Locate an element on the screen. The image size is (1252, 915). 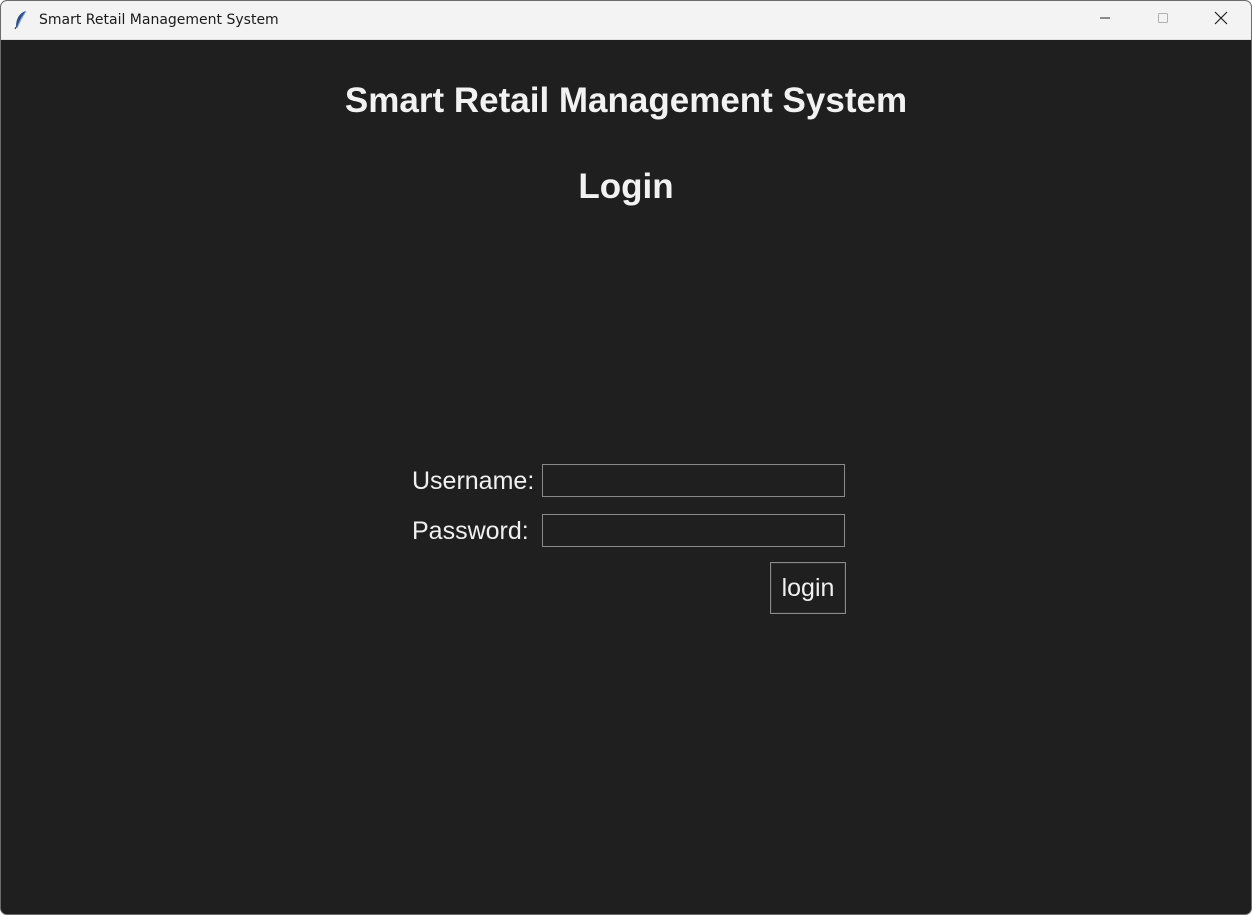
close-button is located at coordinates (1221, 20).